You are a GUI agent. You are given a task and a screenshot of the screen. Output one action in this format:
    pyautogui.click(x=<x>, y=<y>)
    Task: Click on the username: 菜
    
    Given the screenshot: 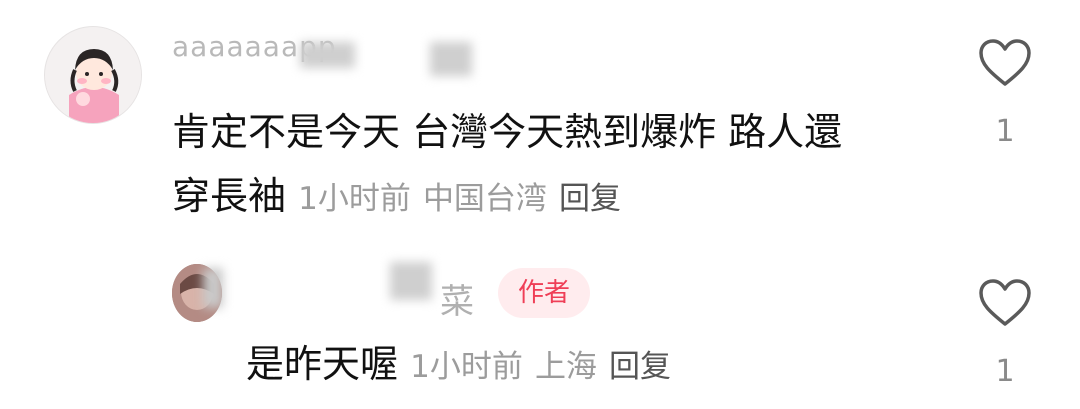 What is the action you would take?
    pyautogui.click(x=457, y=298)
    